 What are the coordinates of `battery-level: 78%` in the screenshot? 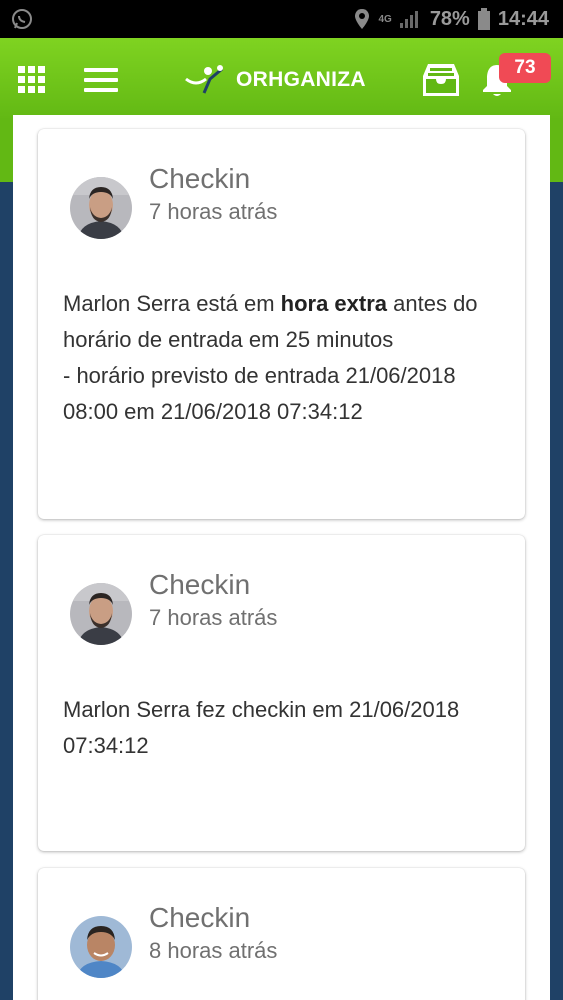 It's located at (449, 18).